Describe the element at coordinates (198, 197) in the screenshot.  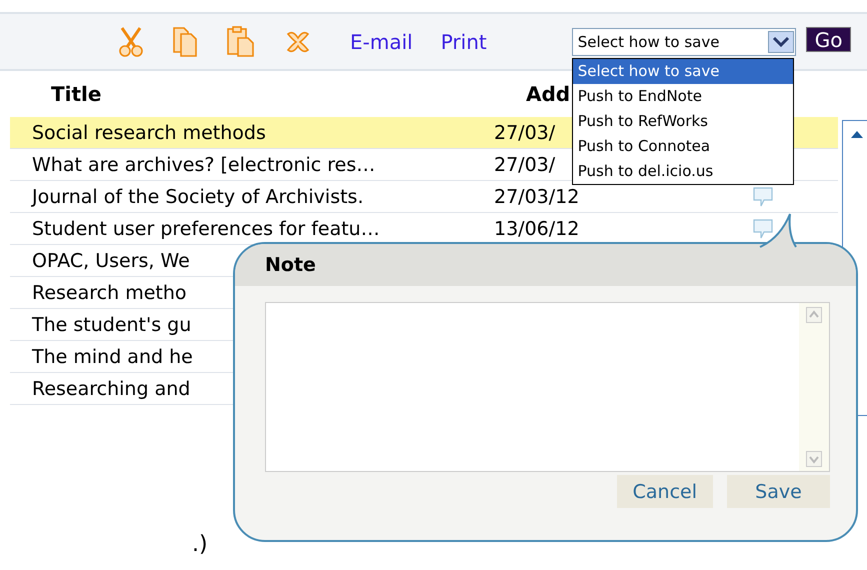
I see `table-cell: Journal of the Society of Archivists.` at that location.